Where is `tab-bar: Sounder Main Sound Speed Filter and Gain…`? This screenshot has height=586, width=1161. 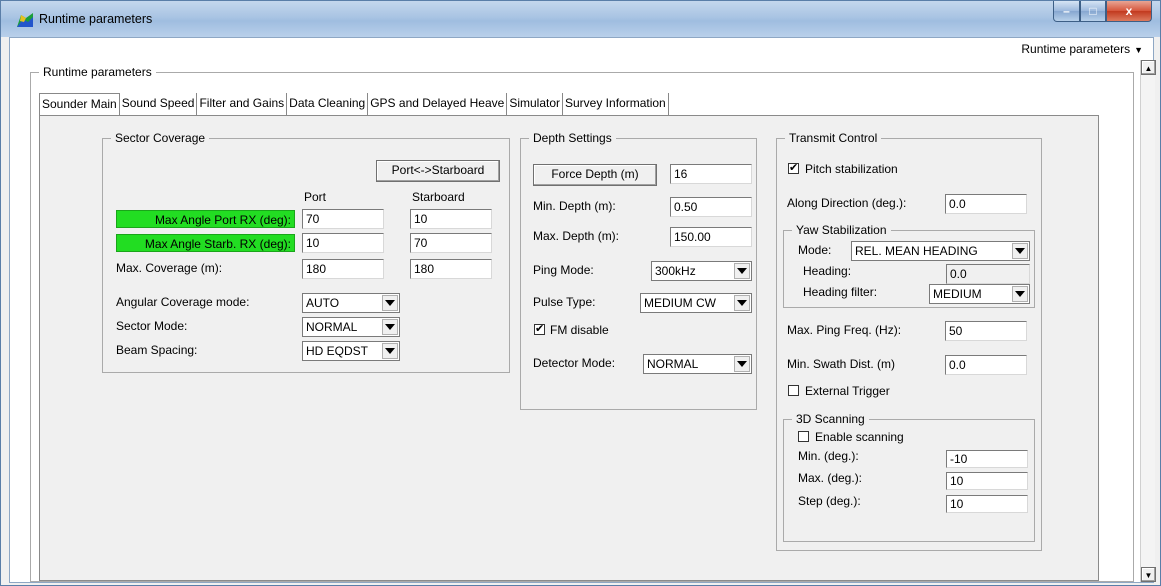
tab-bar: Sounder Main Sound Speed Filter and Gain… is located at coordinates (354, 105).